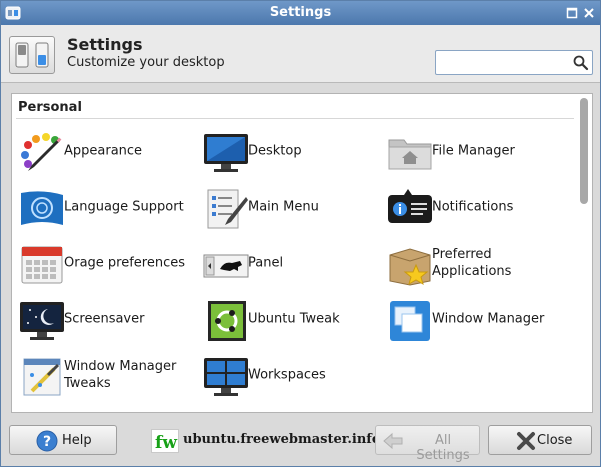  I want to click on all-settings-label: All Settings, so click(443, 448).